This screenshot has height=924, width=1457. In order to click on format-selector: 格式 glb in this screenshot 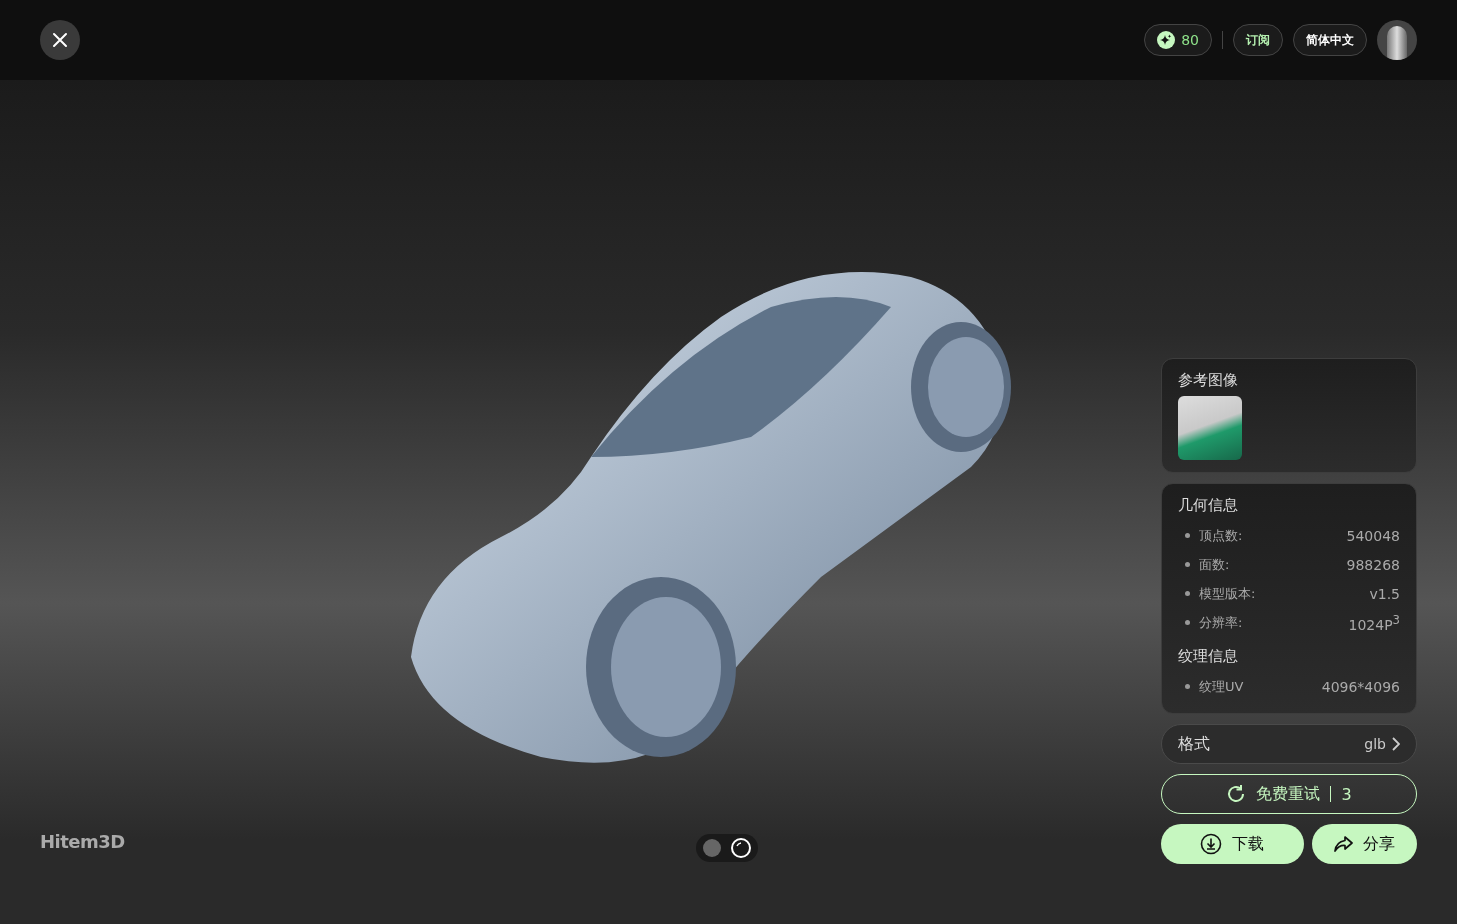, I will do `click(1289, 744)`.